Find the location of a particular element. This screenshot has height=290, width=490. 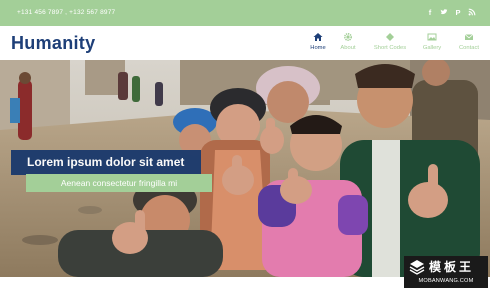

hero-title: Lorem ipsum dolor sit amet is located at coordinates (106, 162).